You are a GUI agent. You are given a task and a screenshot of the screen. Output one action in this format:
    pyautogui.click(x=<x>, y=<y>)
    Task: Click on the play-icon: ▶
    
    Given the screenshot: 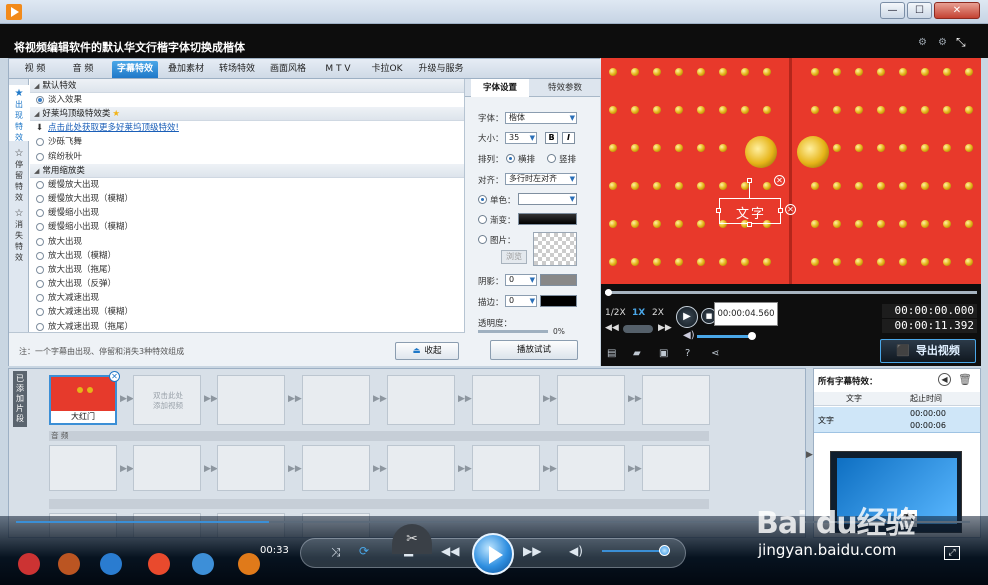 What is the action you would take?
    pyautogui.click(x=687, y=317)
    